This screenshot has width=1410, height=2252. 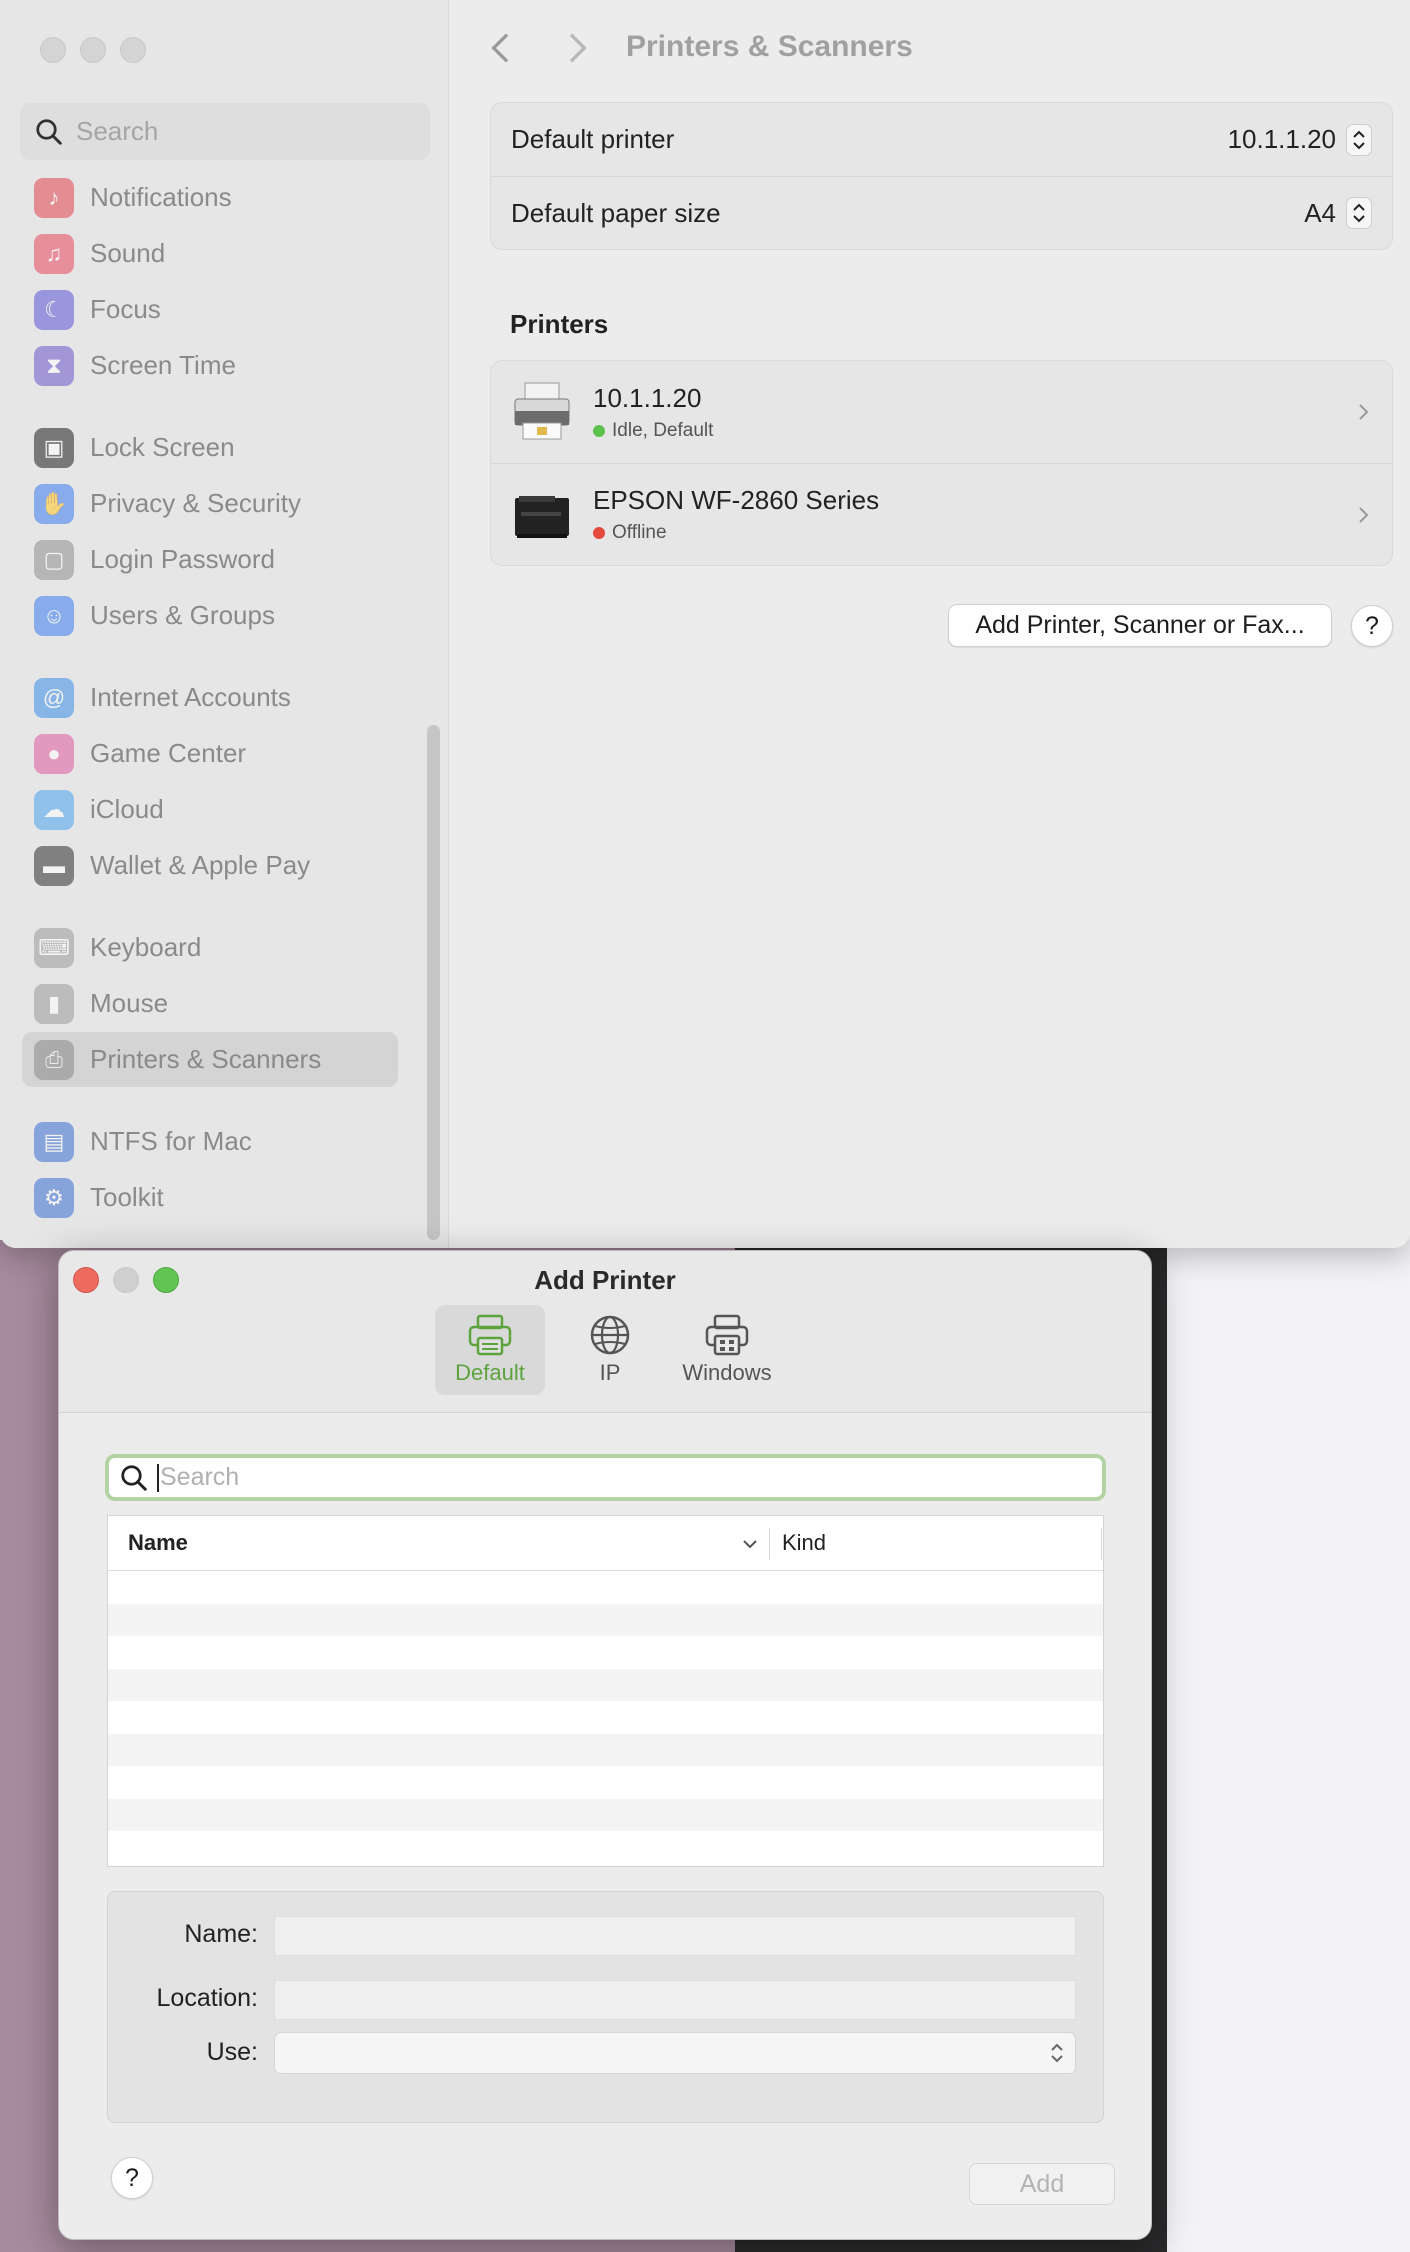 I want to click on printer-icon, so click(x=490, y=1335).